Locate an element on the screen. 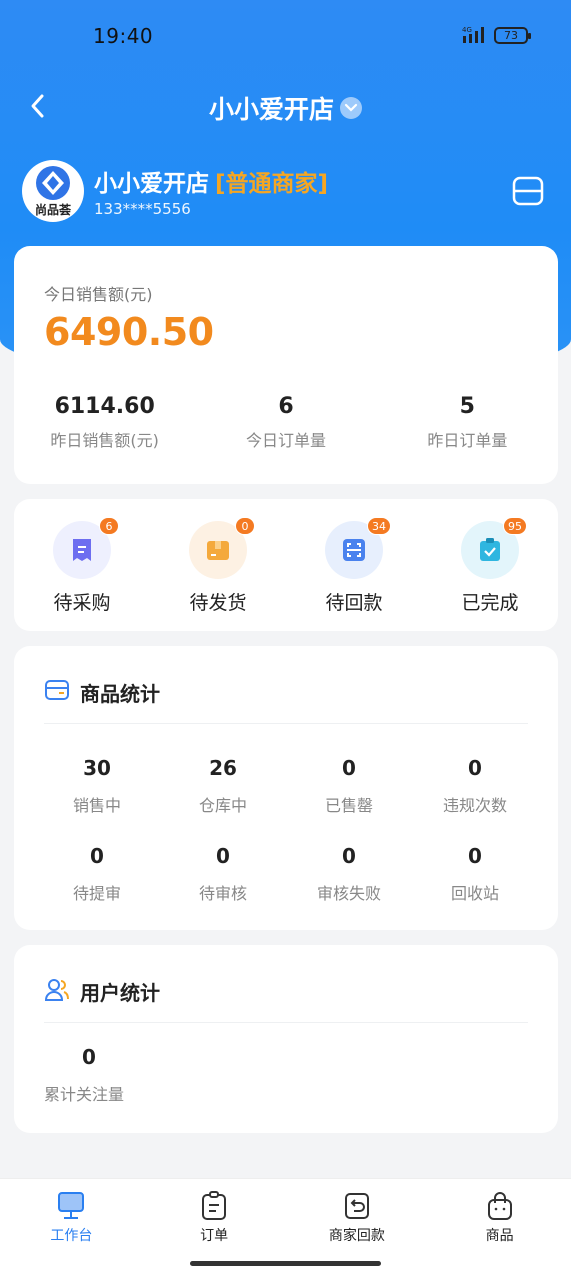 This screenshot has width=571, height=1278. order-label: 已完成 is located at coordinates (490, 603).